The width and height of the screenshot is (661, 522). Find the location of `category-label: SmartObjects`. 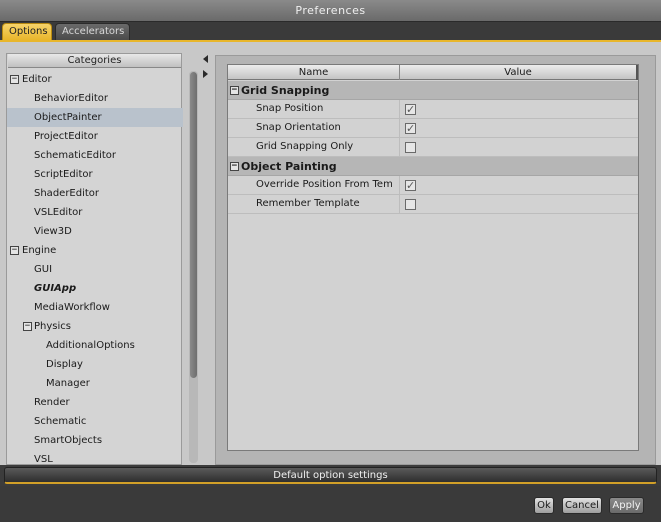

category-label: SmartObjects is located at coordinates (68, 440).